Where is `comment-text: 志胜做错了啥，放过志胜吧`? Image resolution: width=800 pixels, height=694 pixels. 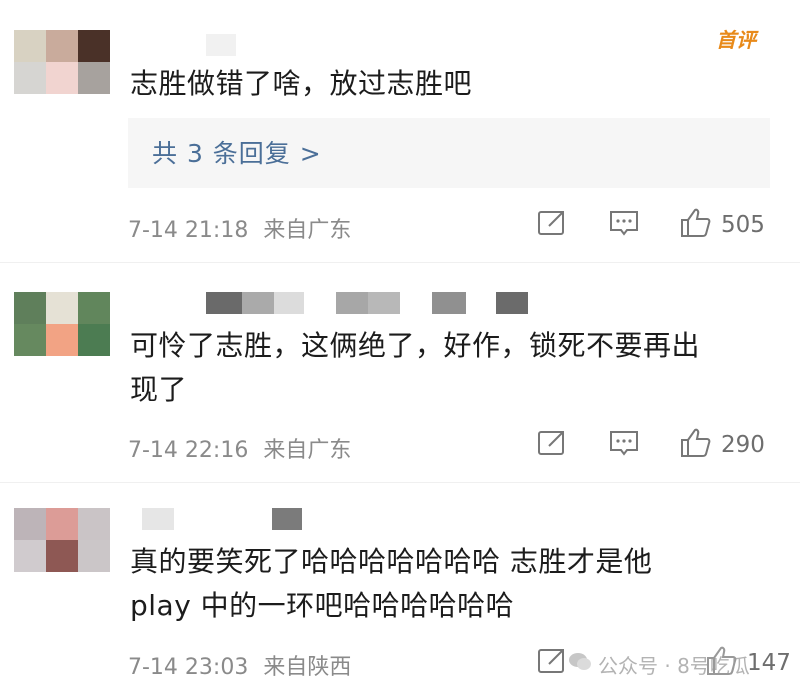
comment-text: 志胜做错了啥，放过志胜吧 is located at coordinates (301, 83).